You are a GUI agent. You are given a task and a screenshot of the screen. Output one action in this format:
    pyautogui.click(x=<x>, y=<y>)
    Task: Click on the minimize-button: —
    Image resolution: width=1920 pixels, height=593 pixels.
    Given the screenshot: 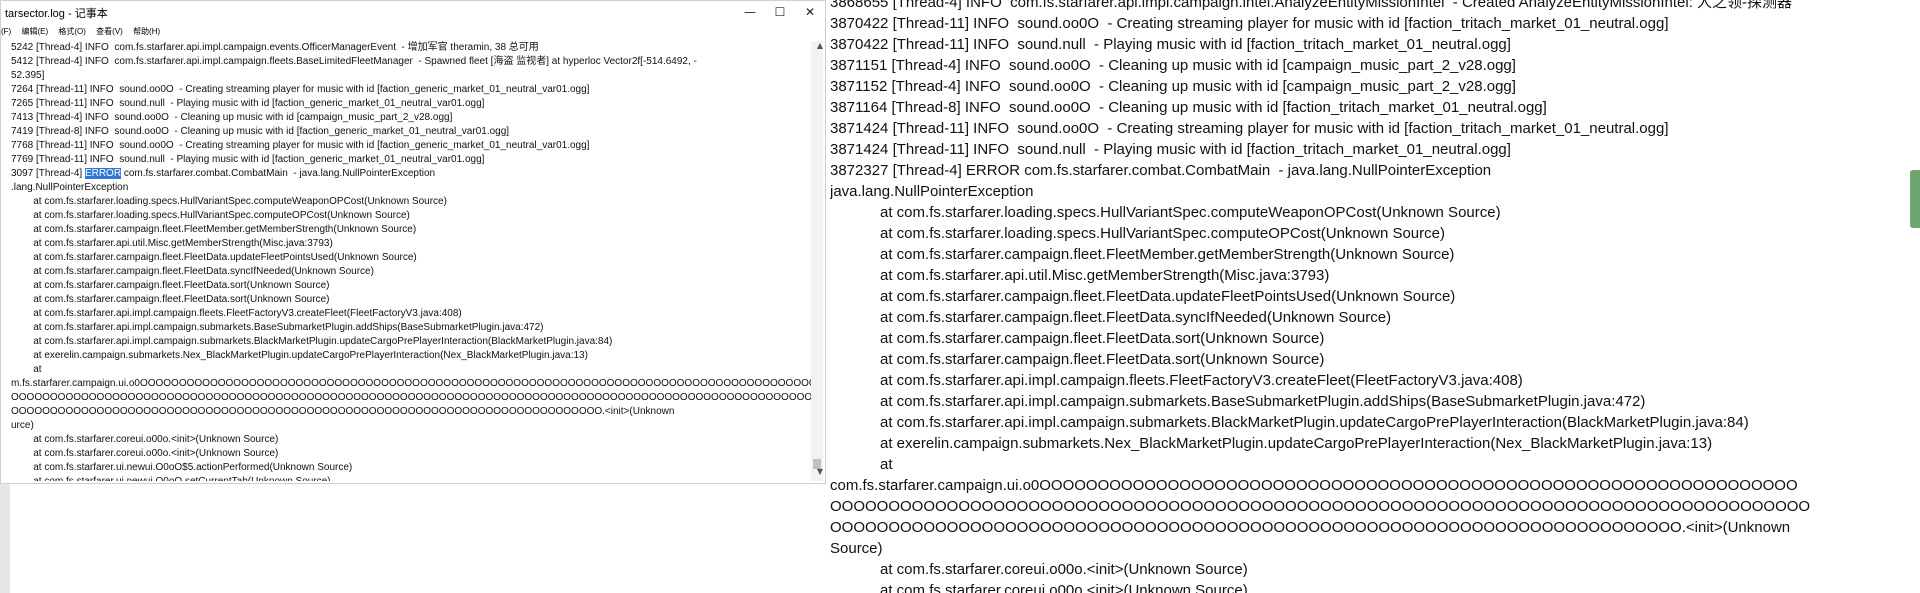 What is the action you would take?
    pyautogui.click(x=750, y=12)
    